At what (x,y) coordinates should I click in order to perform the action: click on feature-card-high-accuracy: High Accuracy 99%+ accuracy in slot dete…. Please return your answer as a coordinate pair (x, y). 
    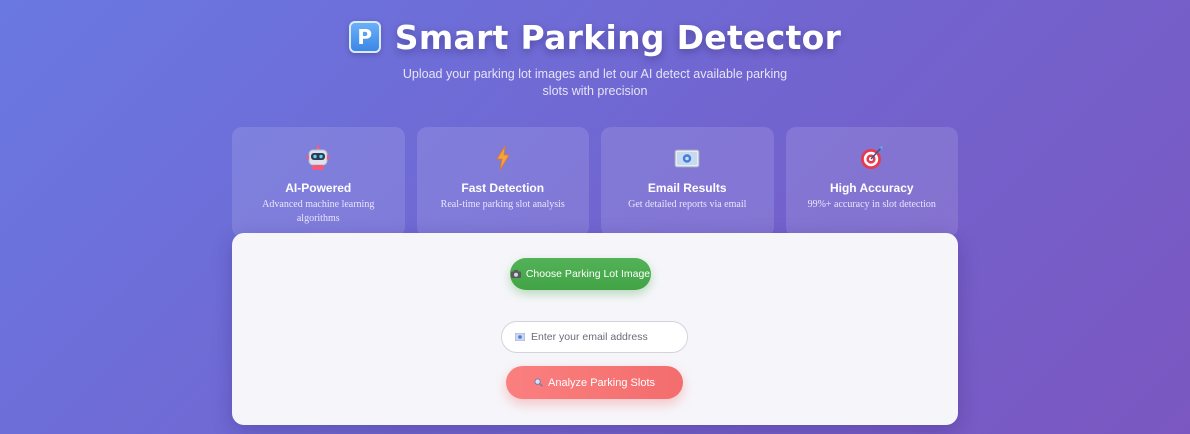
    Looking at the image, I should click on (871, 182).